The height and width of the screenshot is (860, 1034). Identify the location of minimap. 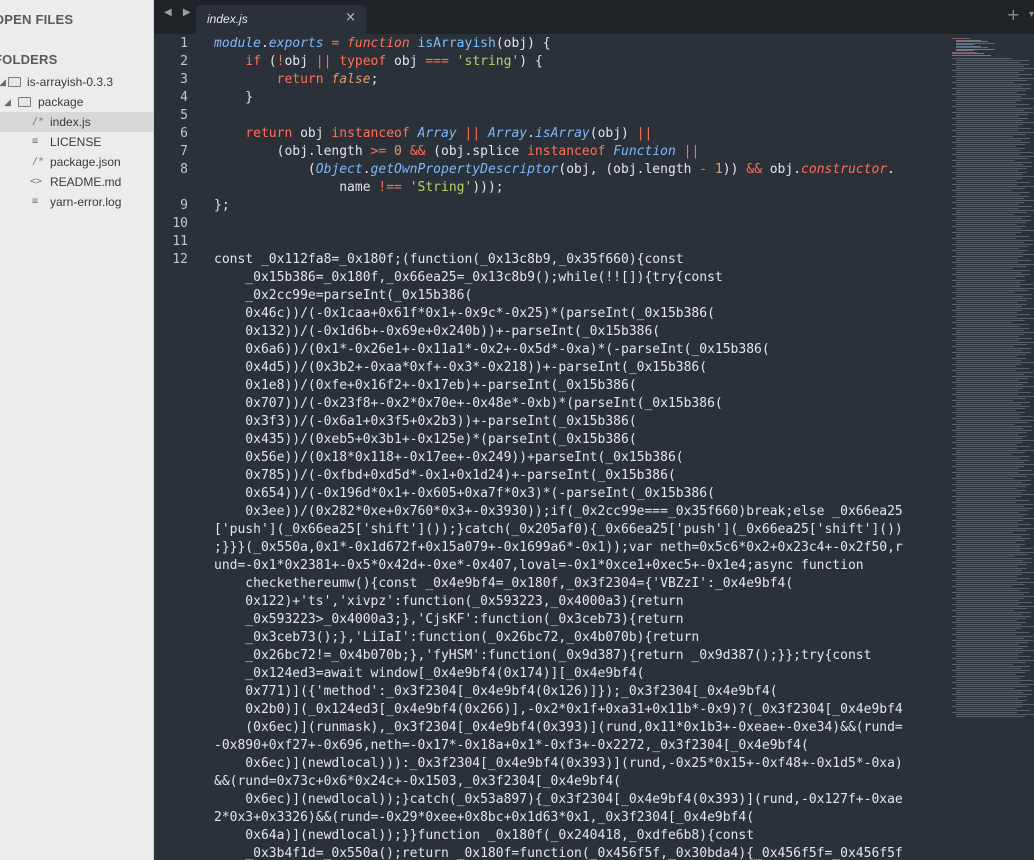
(992, 447).